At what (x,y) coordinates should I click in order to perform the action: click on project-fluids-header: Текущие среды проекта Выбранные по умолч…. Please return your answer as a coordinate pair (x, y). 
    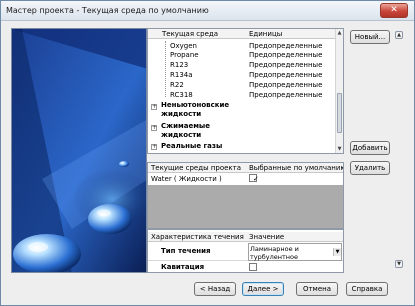
    Looking at the image, I should click on (245, 168).